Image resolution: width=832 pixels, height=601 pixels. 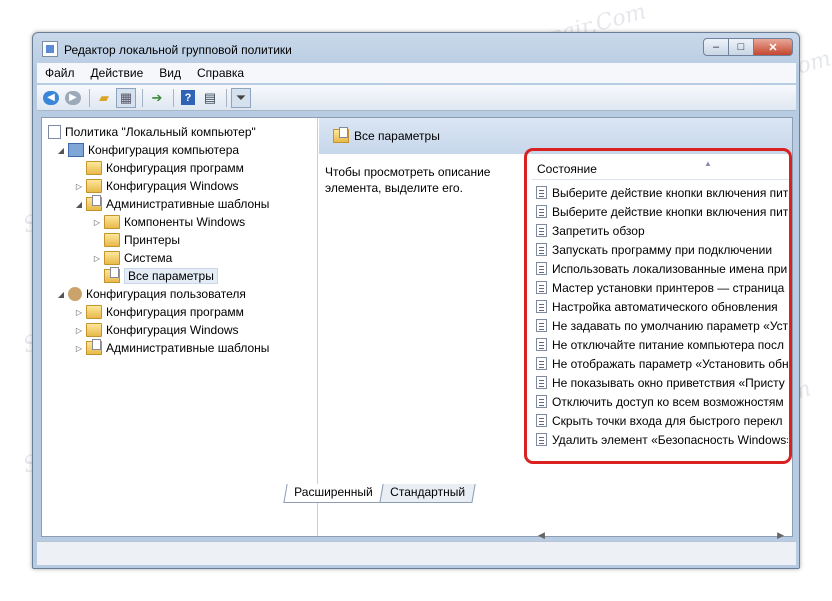 I want to click on tree-item-label: Политика "Локальный компьютер", so click(x=160, y=132).